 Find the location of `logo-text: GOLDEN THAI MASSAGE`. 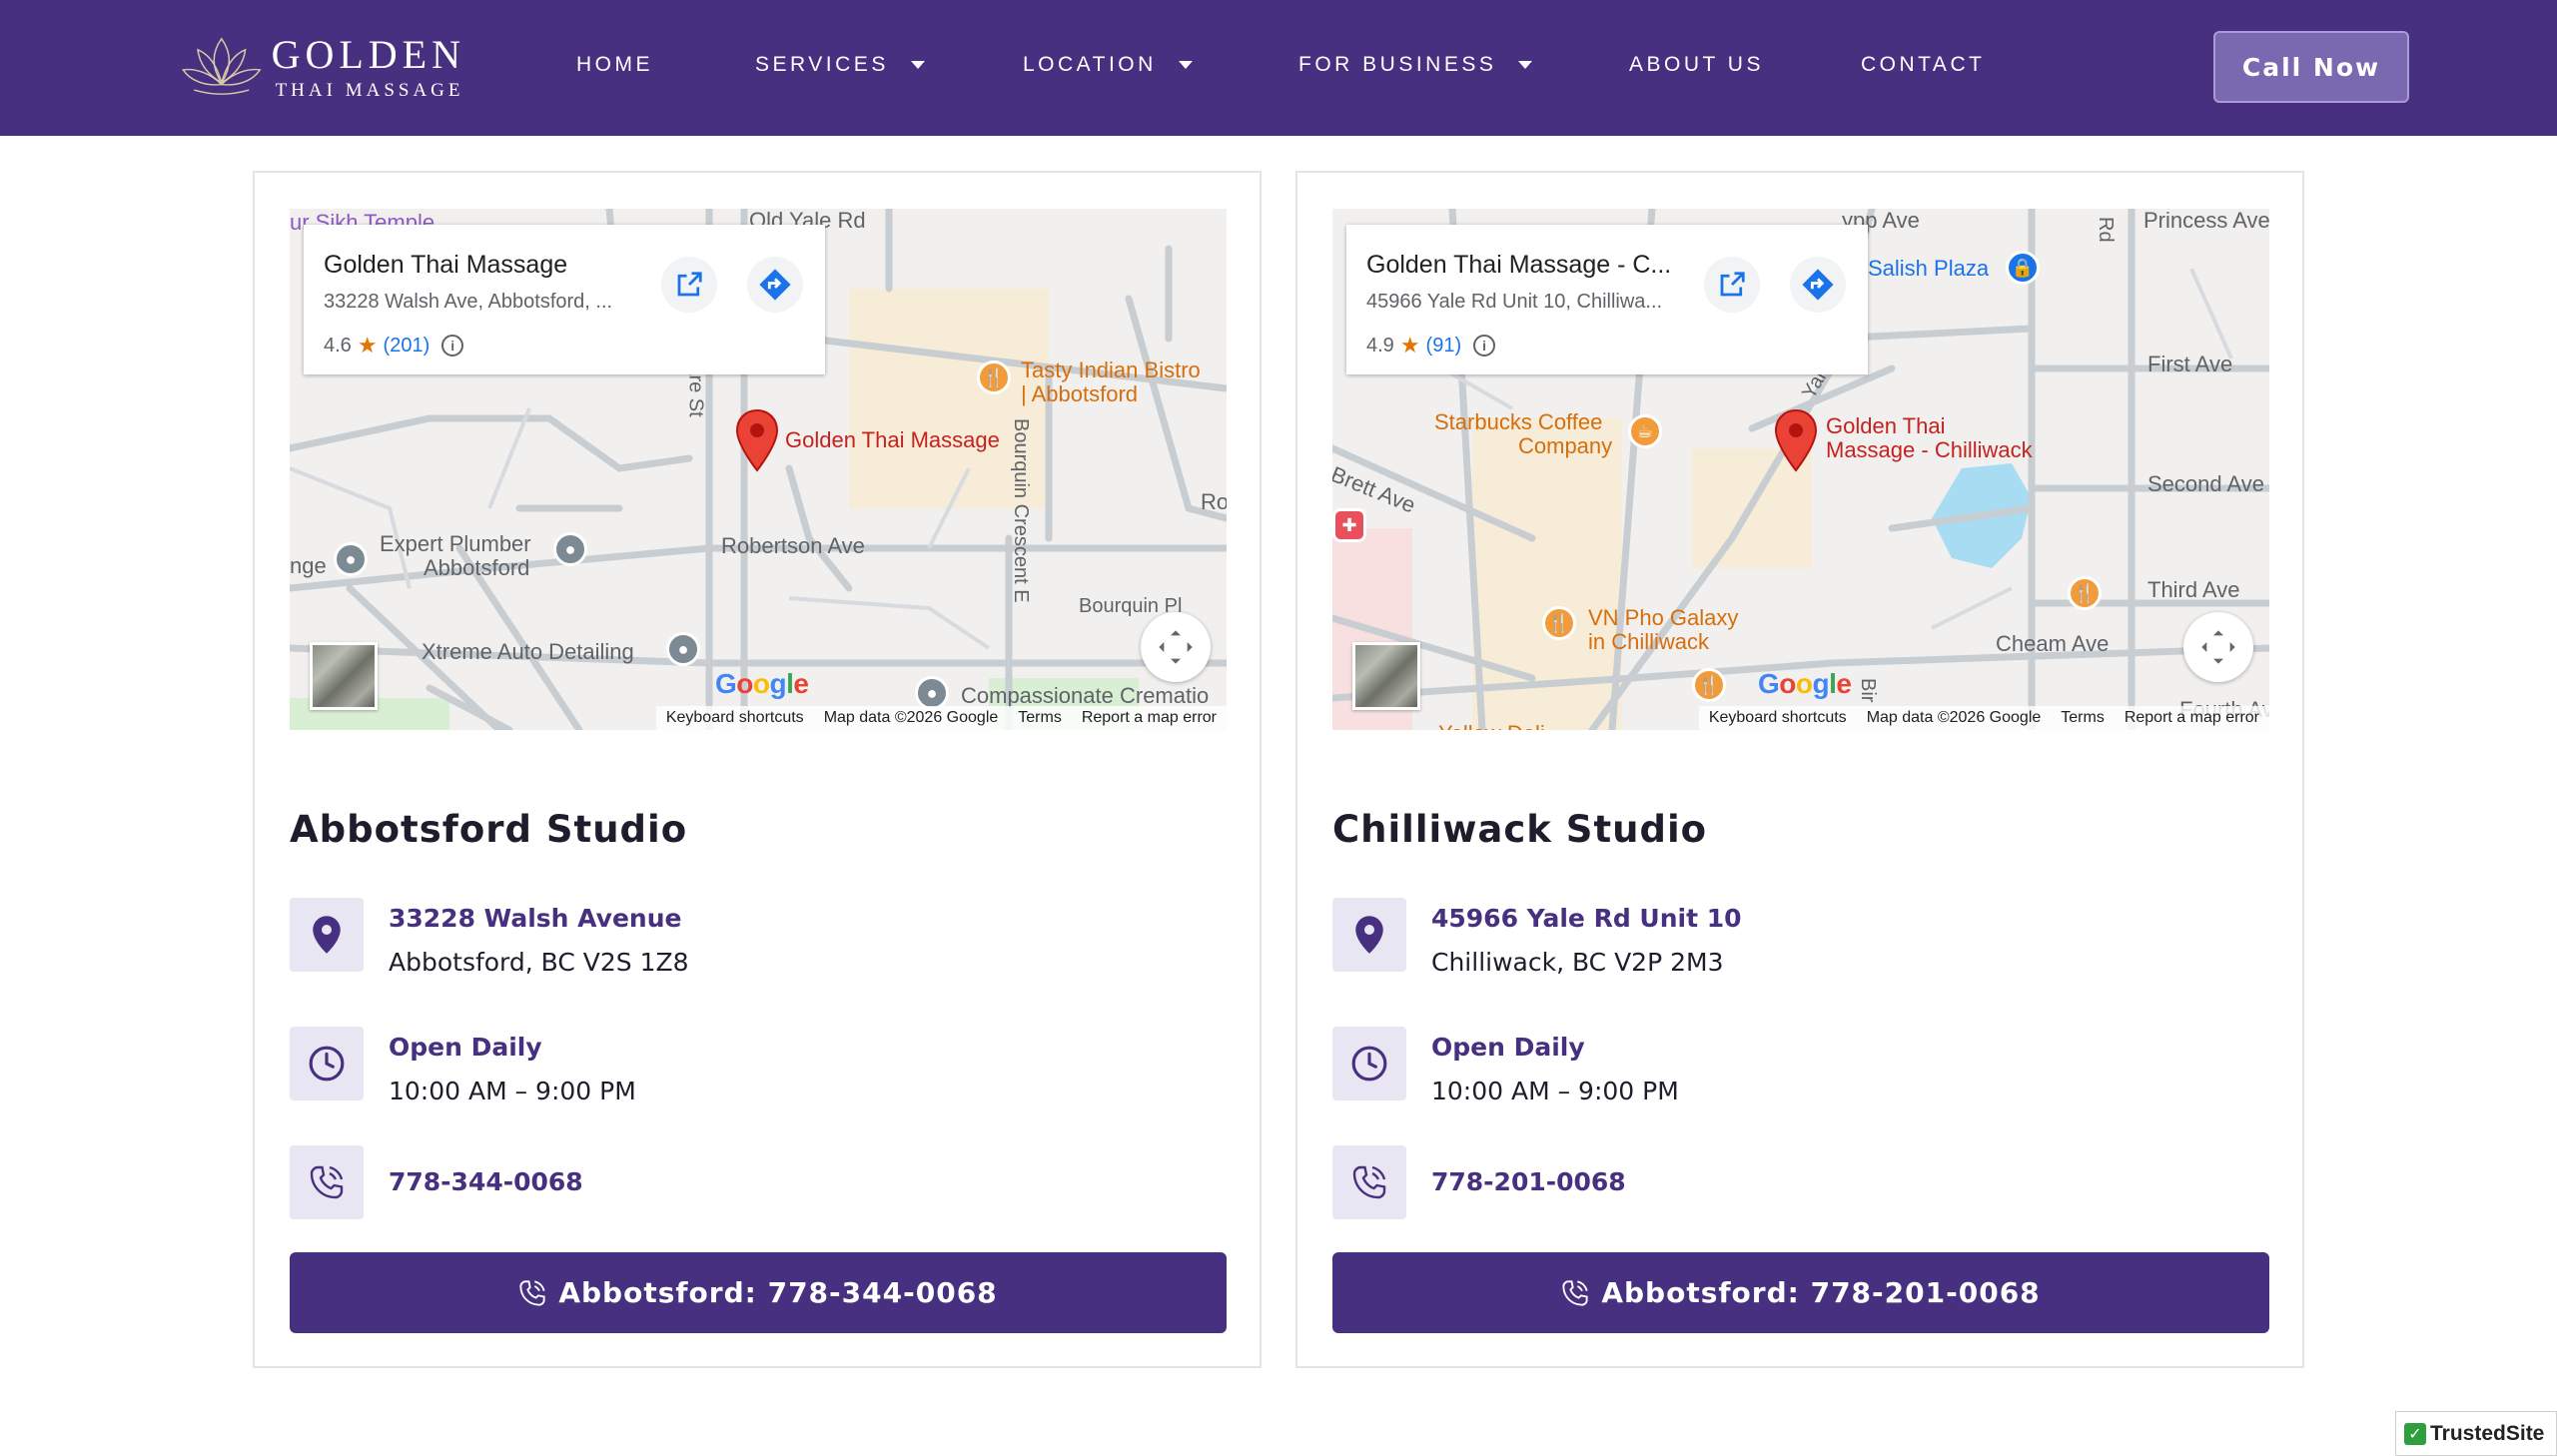

logo-text: GOLDEN THAI MASSAGE is located at coordinates (368, 69).